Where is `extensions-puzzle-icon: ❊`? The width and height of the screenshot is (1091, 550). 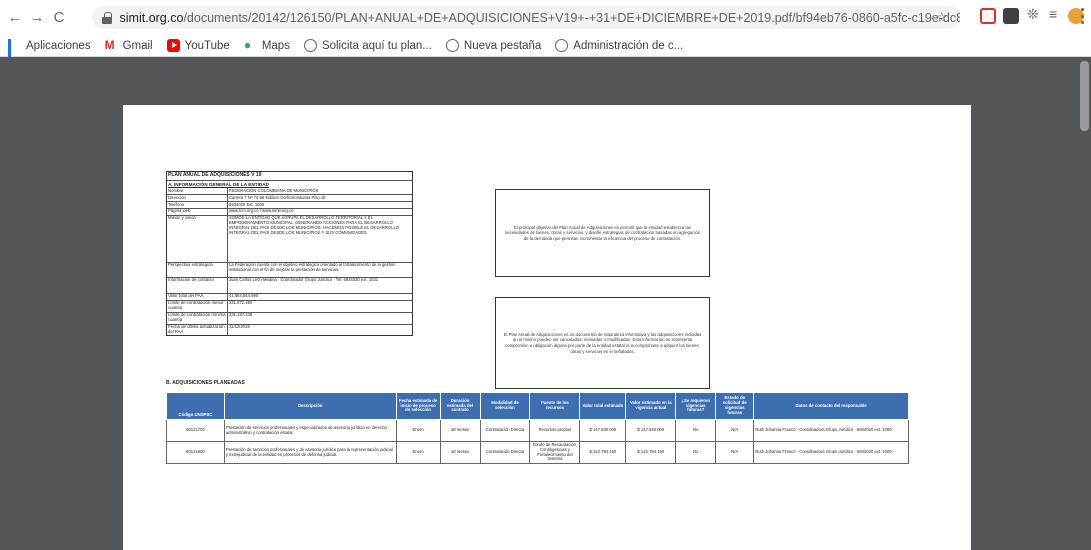 extensions-puzzle-icon: ❊ is located at coordinates (1035, 14).